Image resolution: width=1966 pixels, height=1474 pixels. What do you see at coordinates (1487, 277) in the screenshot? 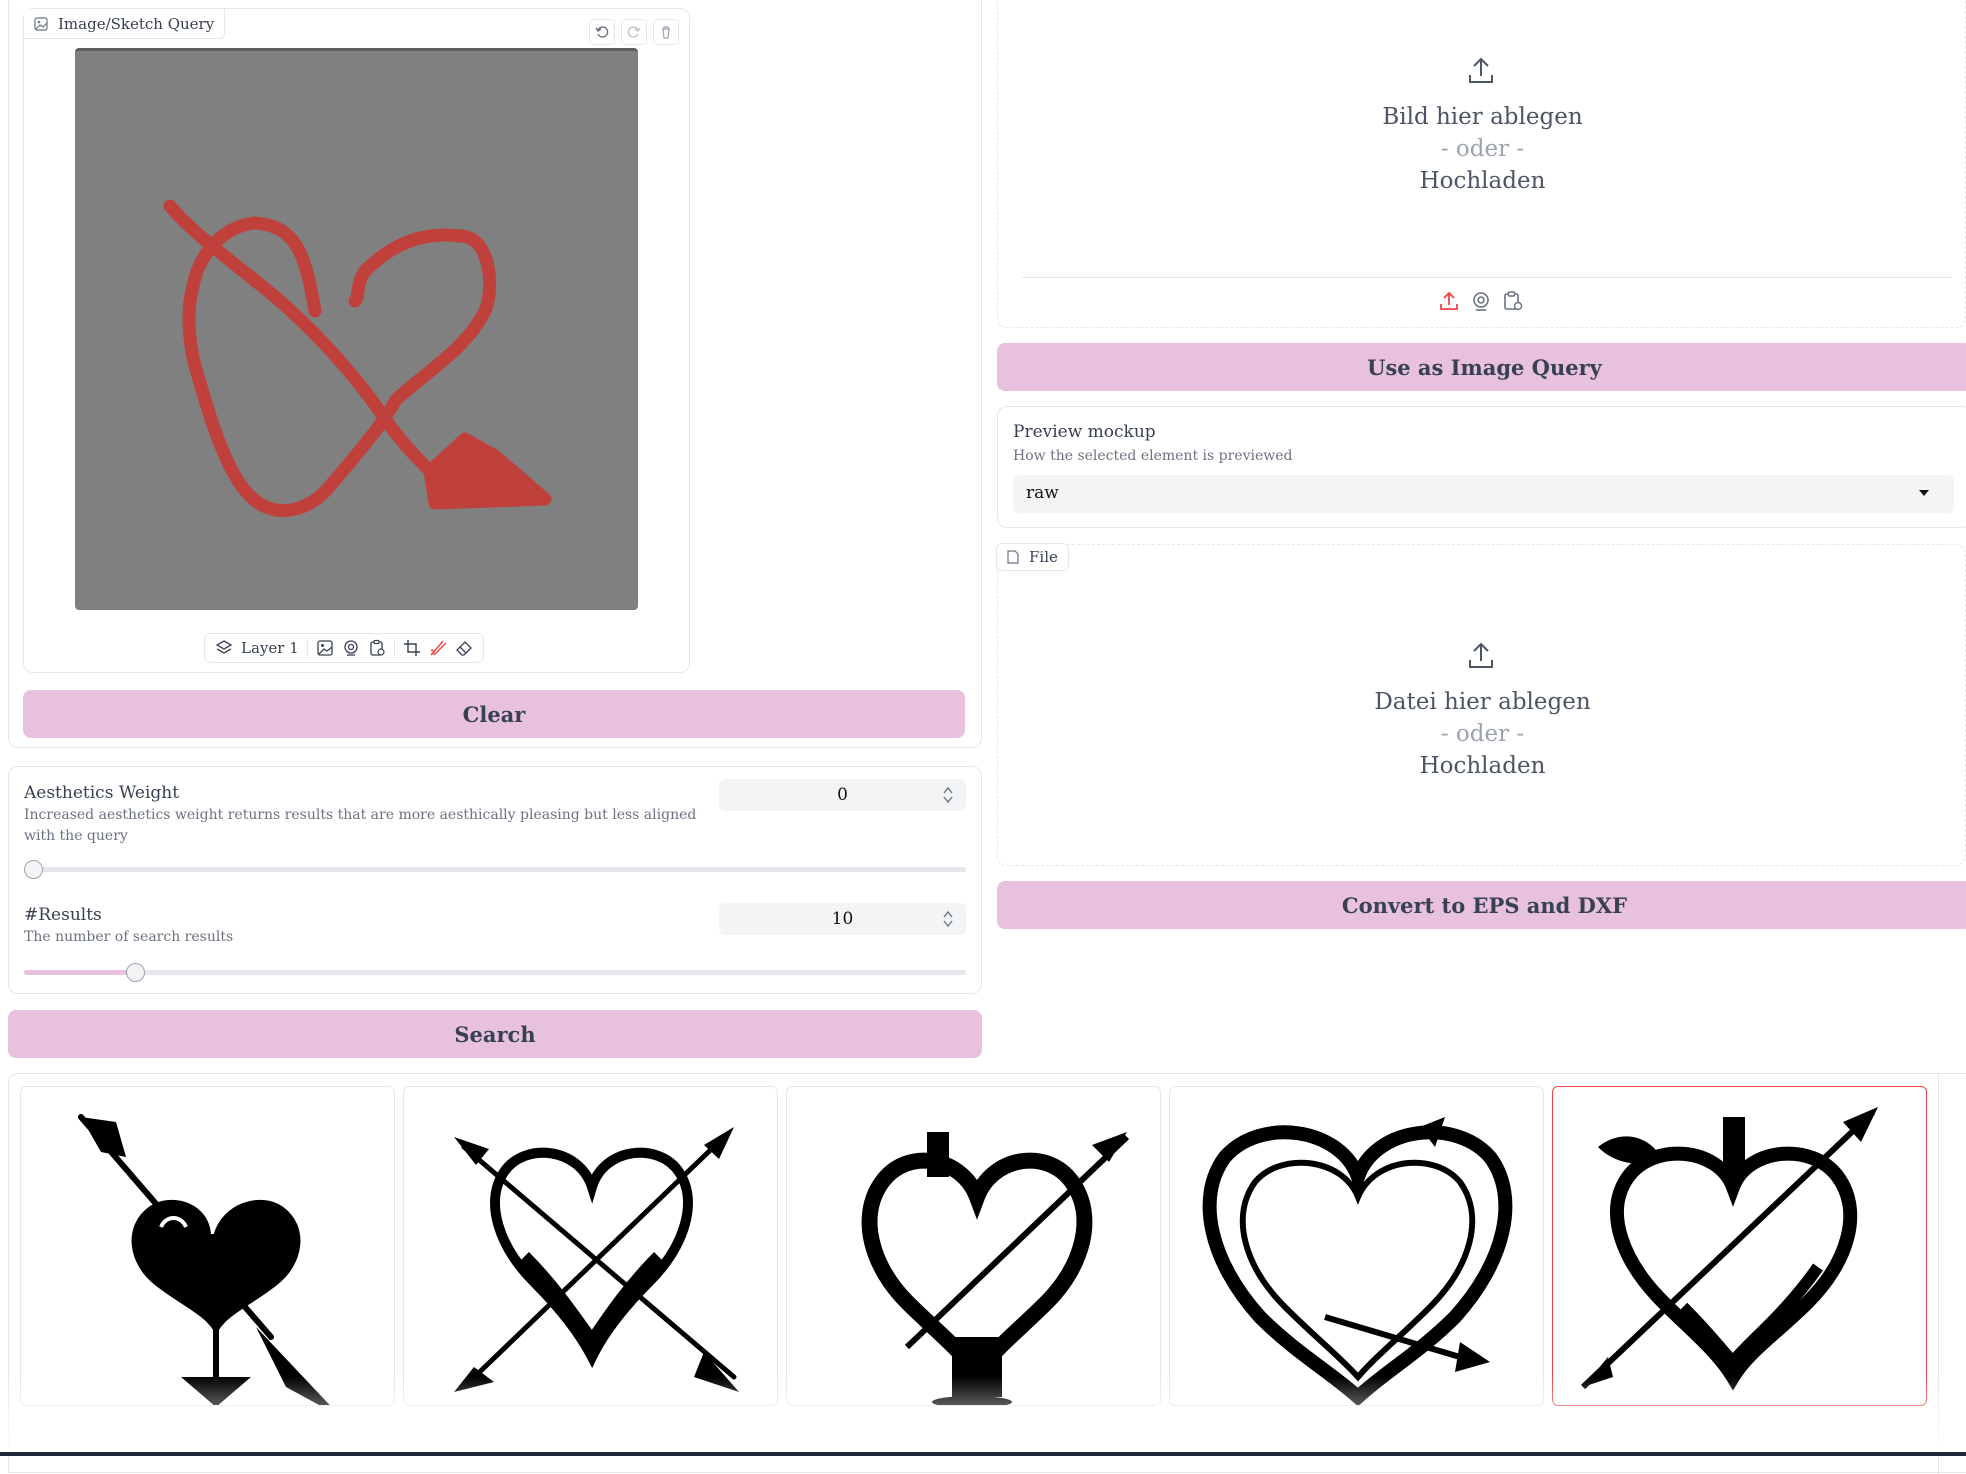
I see `source-divider` at bounding box center [1487, 277].